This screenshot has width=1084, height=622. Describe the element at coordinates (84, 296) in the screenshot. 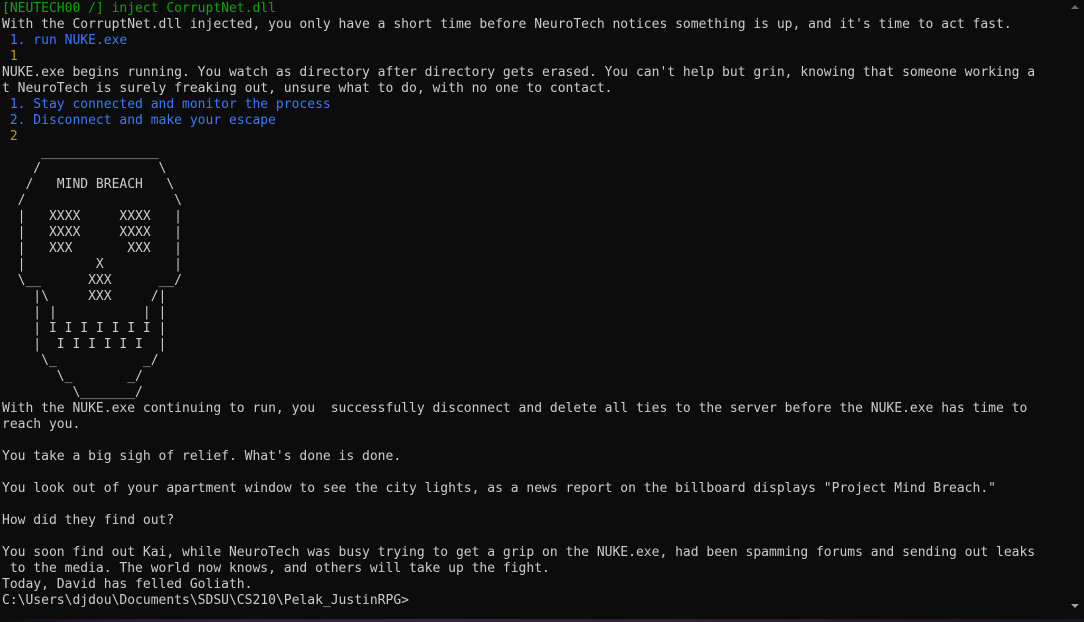

I see `ascii-art-line: |\ XXX /|` at that location.